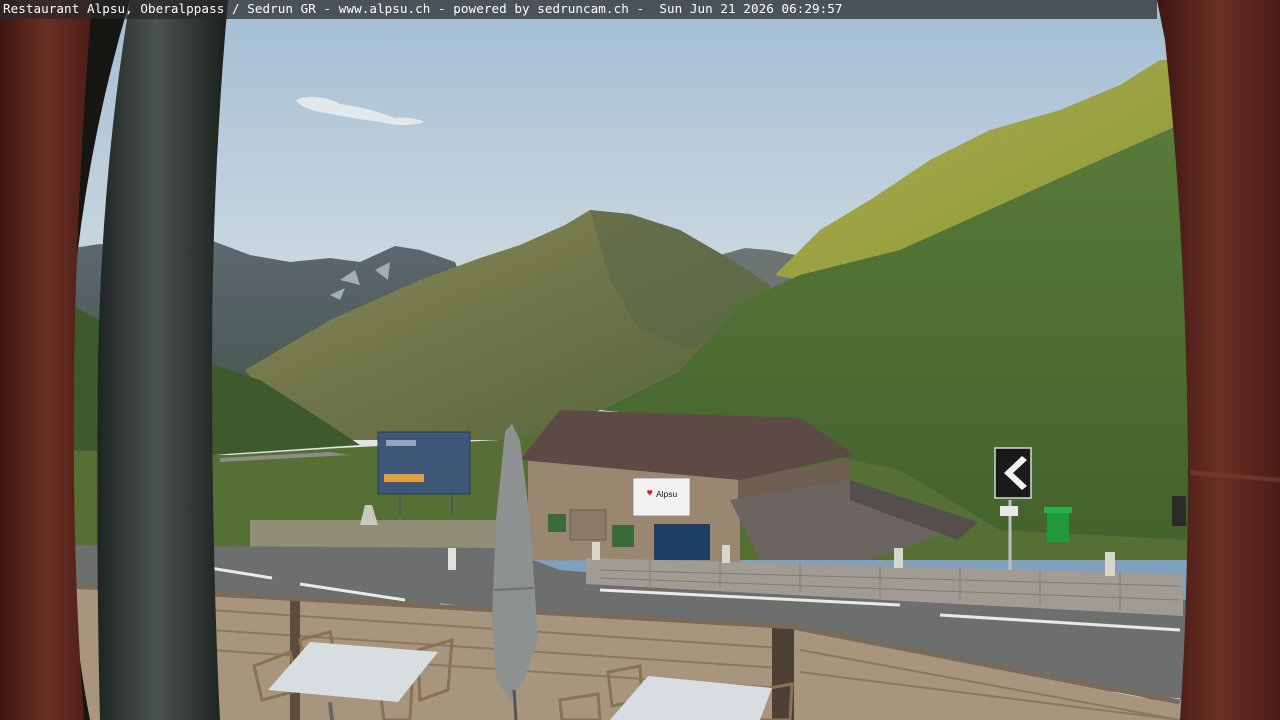 The height and width of the screenshot is (720, 1280). What do you see at coordinates (1058, 526) in the screenshot?
I see `green-trash-bin` at bounding box center [1058, 526].